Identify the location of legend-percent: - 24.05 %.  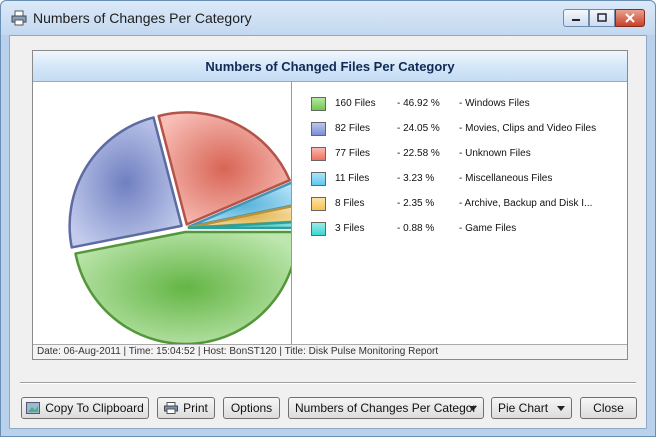
(418, 128).